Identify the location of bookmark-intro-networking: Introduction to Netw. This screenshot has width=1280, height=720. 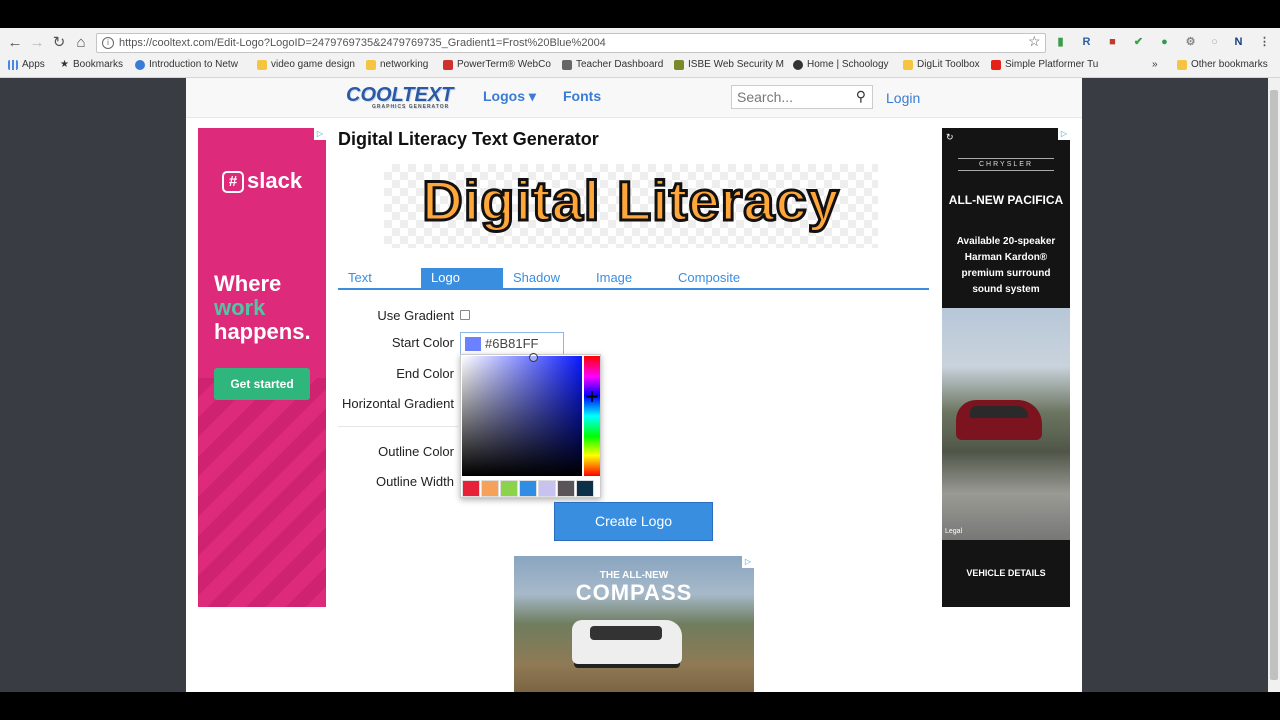
(186, 64).